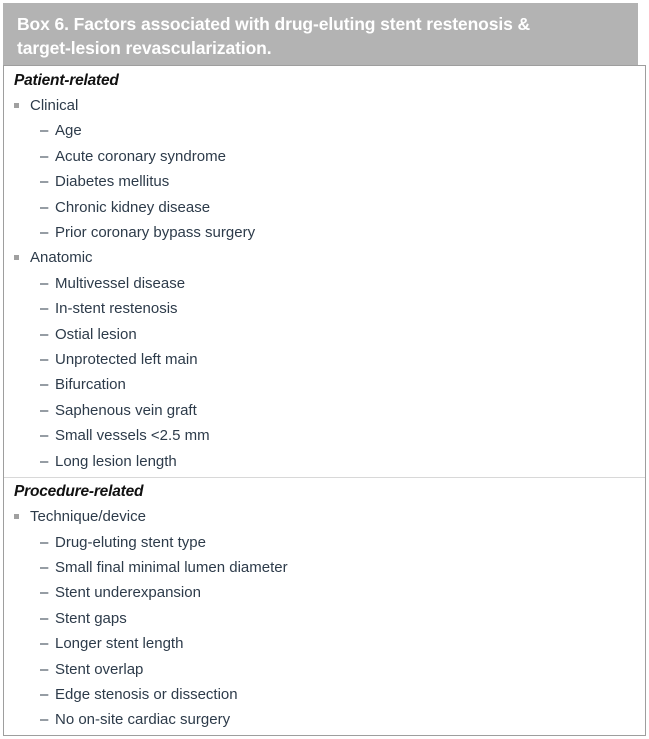 This screenshot has height=739, width=649. I want to click on list-item: – Drug-eluting stent type, so click(324, 542).